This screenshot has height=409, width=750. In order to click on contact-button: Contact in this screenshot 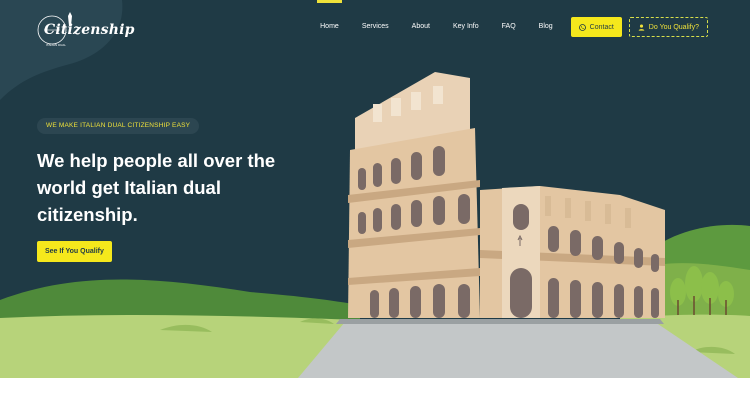, I will do `click(596, 27)`.